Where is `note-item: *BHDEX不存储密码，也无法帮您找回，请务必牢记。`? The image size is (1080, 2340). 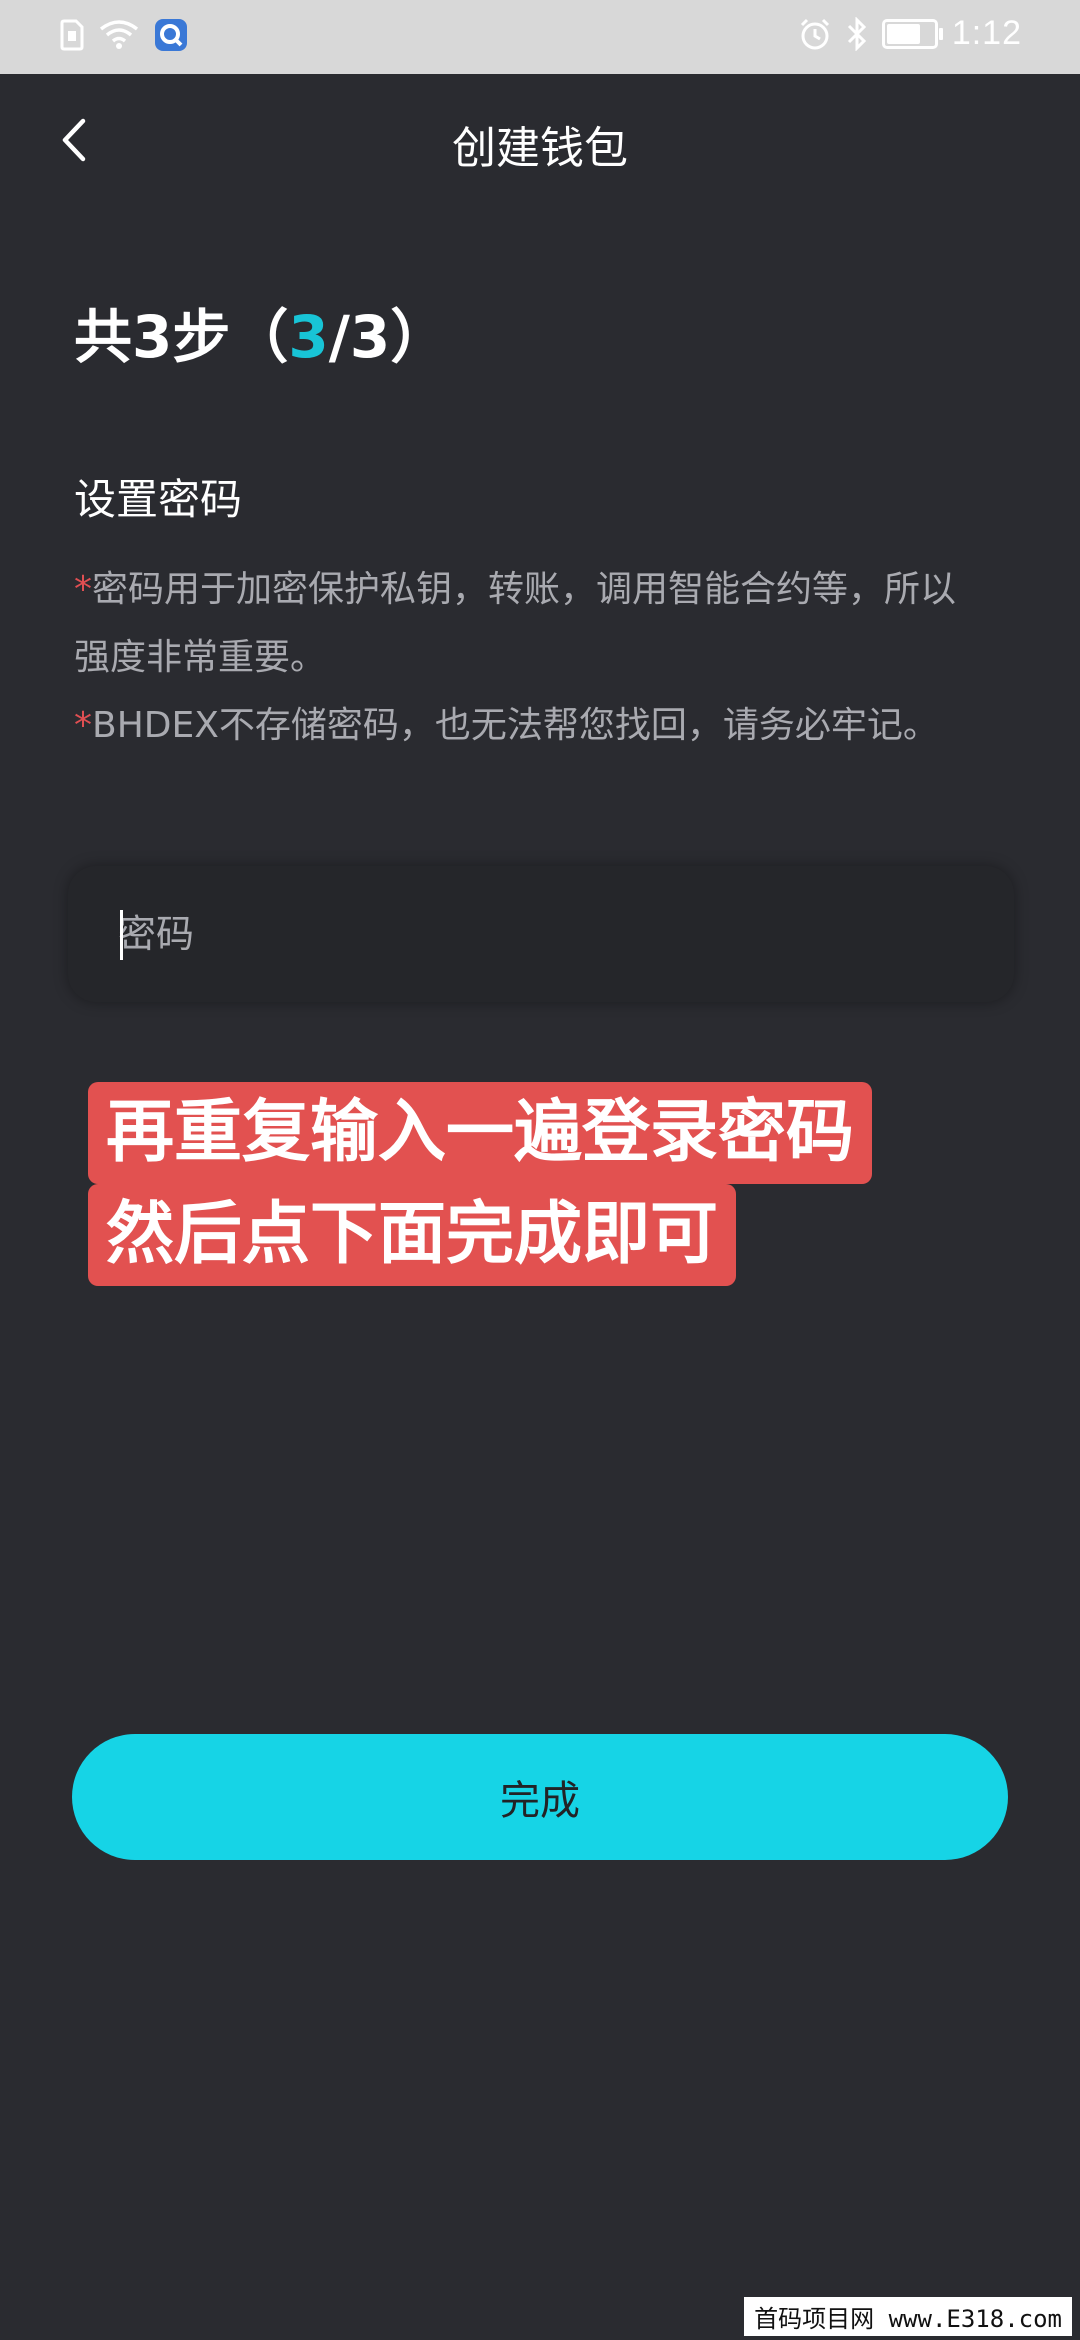 note-item: *BHDEX不存储密码，也无法帮您找回，请务必牢记。 is located at coordinates (524, 726).